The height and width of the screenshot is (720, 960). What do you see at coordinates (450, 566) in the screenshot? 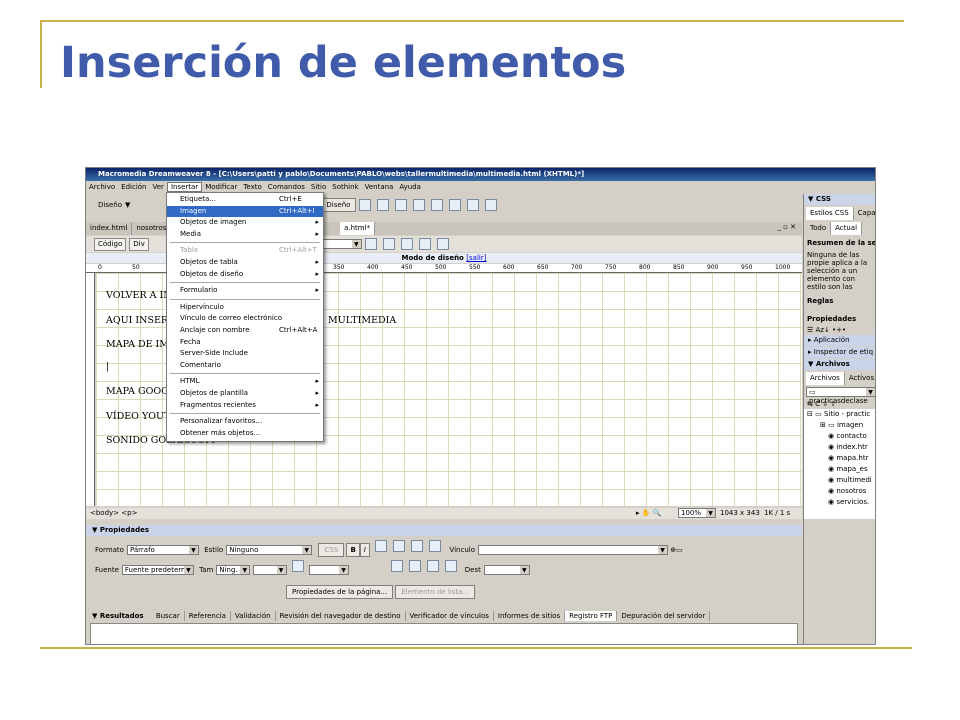
I see `indent-icon` at bounding box center [450, 566].